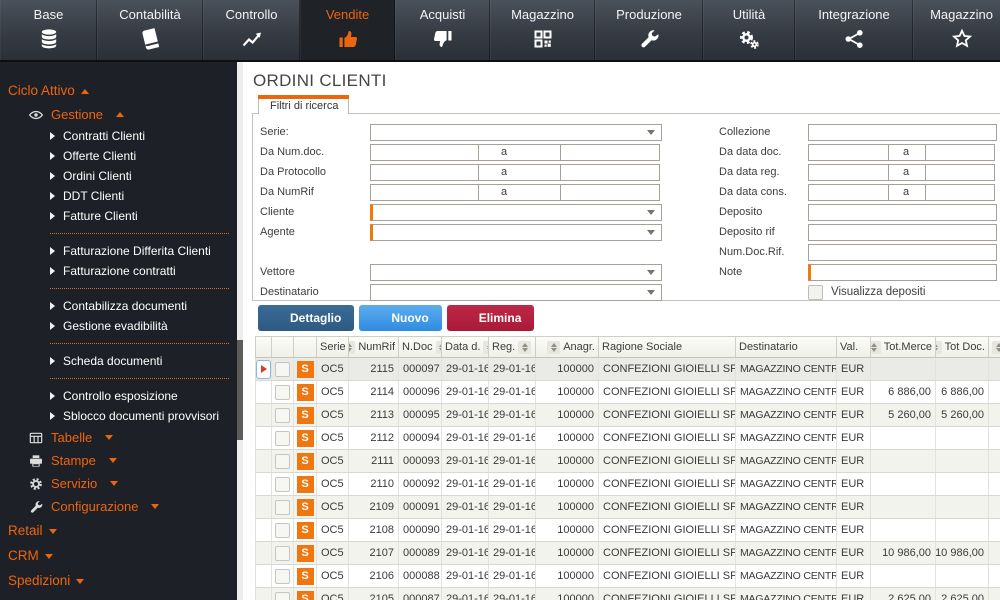 The width and height of the screenshot is (1000, 600). I want to click on sidebar-item-gestione-evadibilit: Gestione evadibilità, so click(118, 326).